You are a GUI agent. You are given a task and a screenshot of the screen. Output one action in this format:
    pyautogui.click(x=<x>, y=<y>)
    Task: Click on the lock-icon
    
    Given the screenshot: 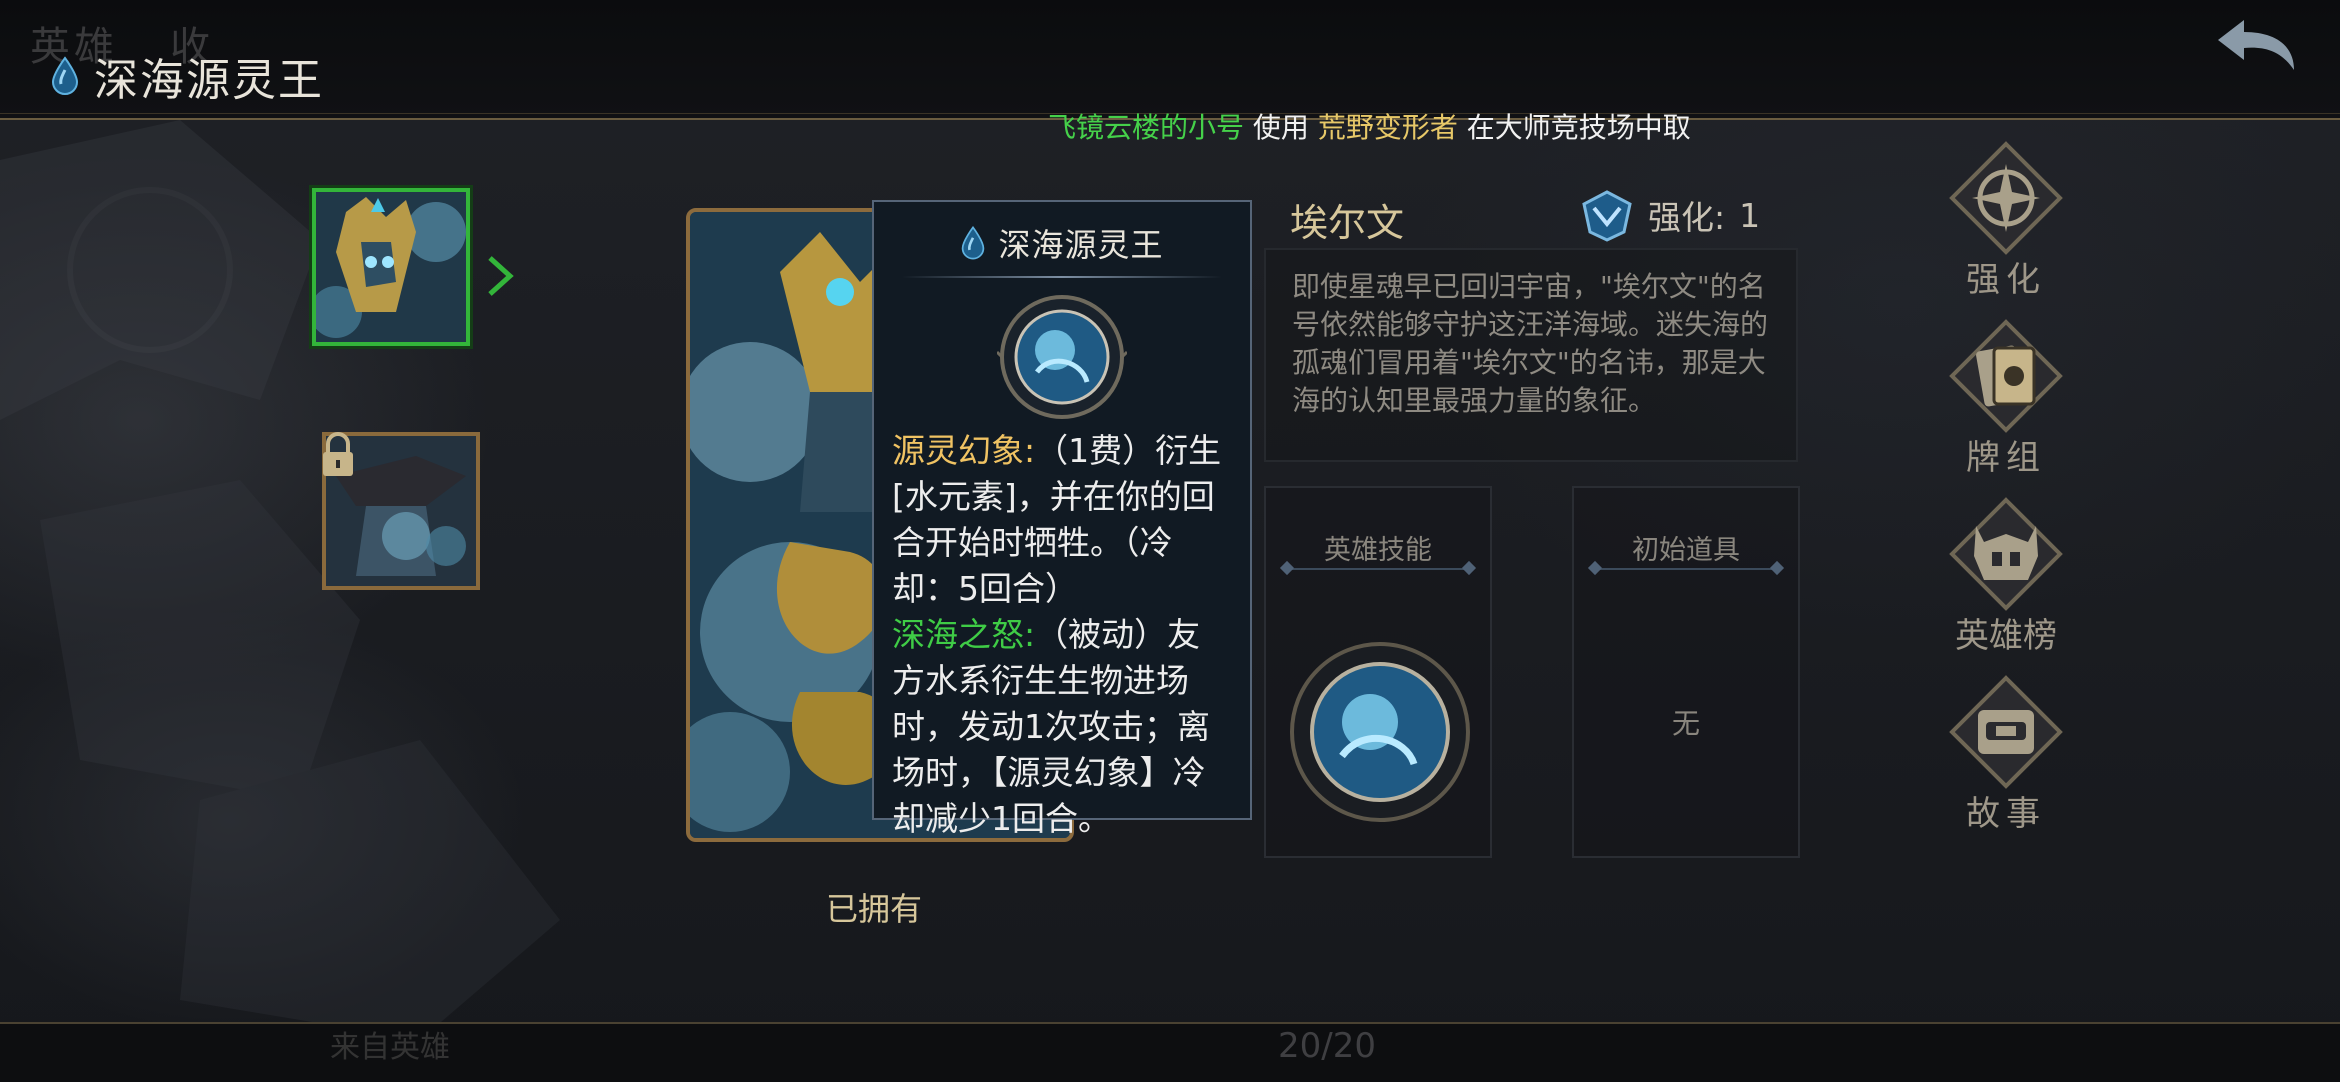 What is the action you would take?
    pyautogui.click(x=338, y=454)
    